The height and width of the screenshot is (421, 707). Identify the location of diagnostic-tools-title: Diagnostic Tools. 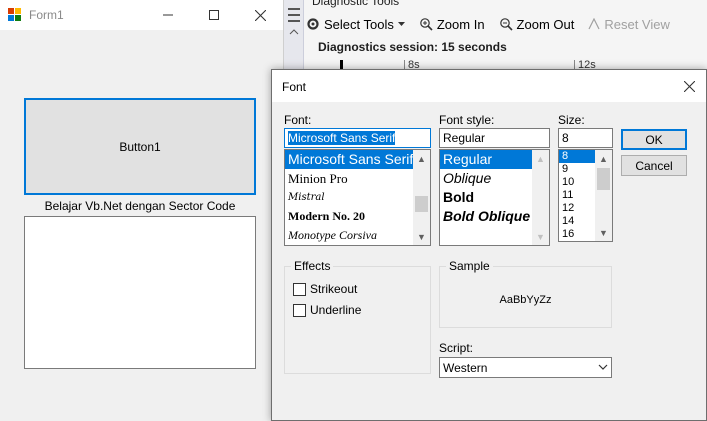
(356, 4).